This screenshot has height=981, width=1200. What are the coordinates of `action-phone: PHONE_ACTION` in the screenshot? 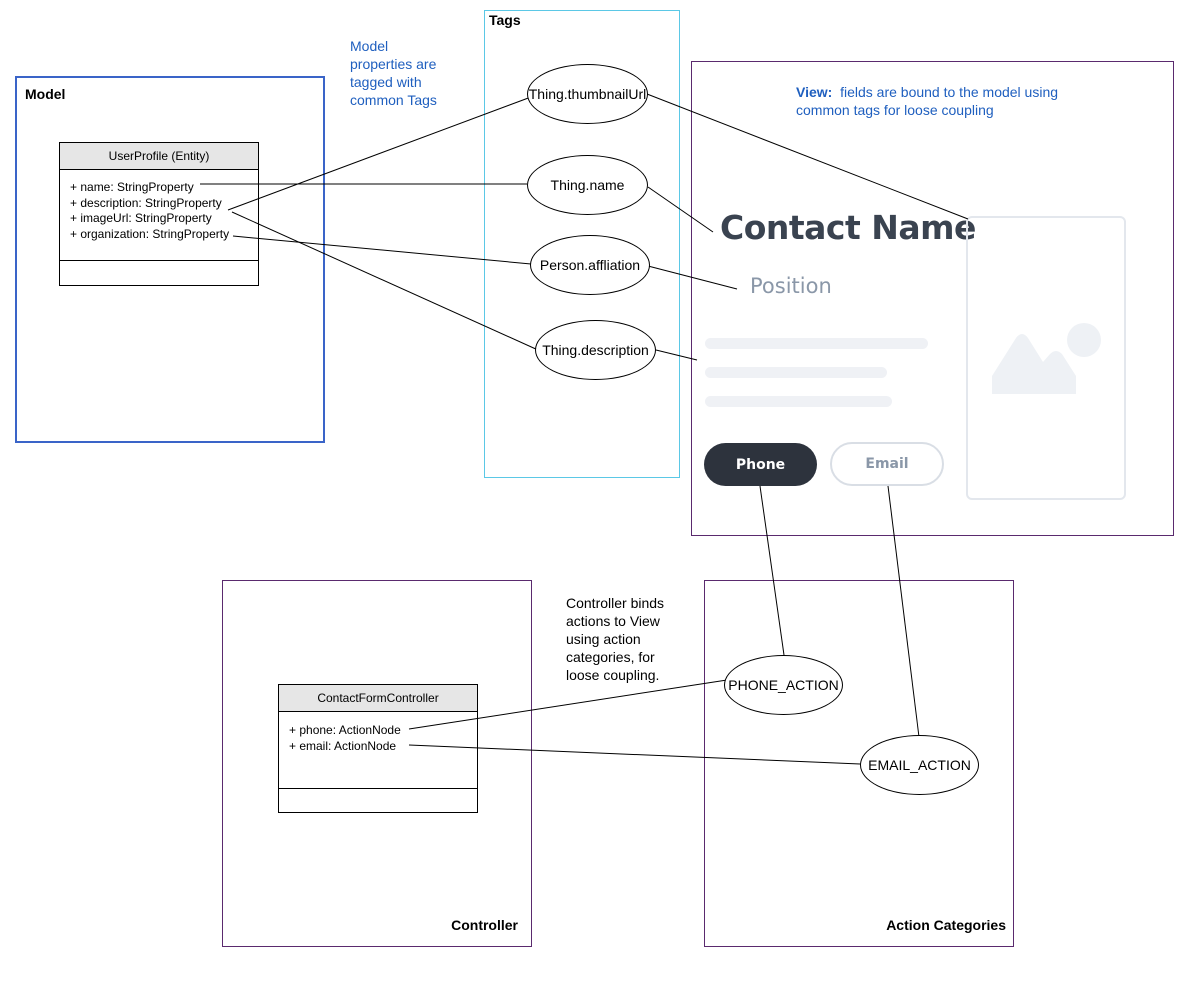 It's located at (783, 685).